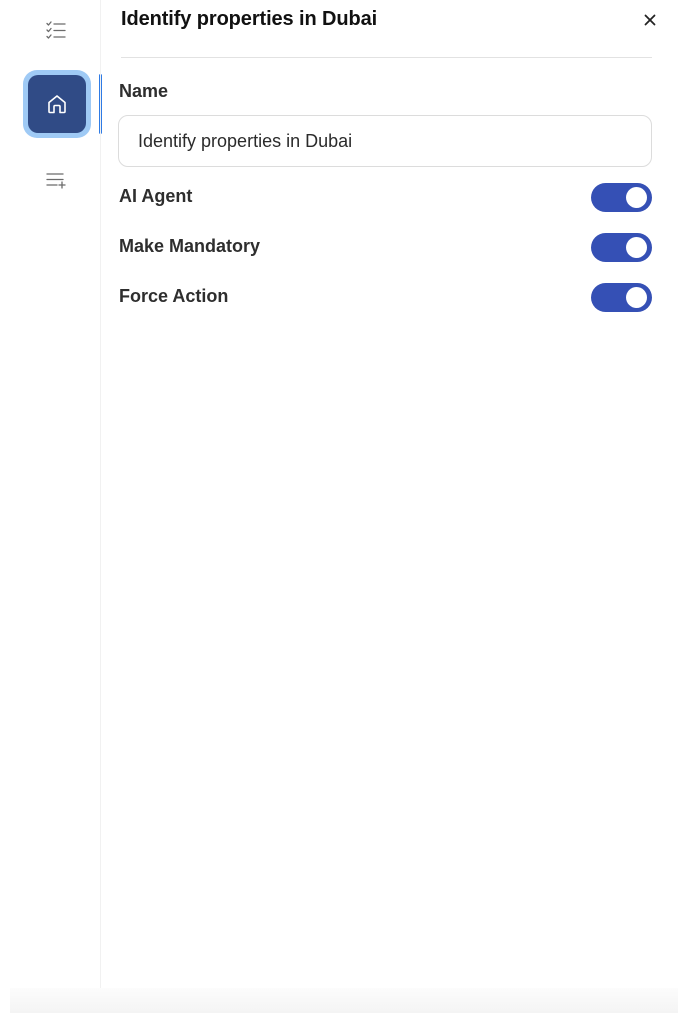  I want to click on panel-title: Identify properties in Dubai, so click(249, 19).